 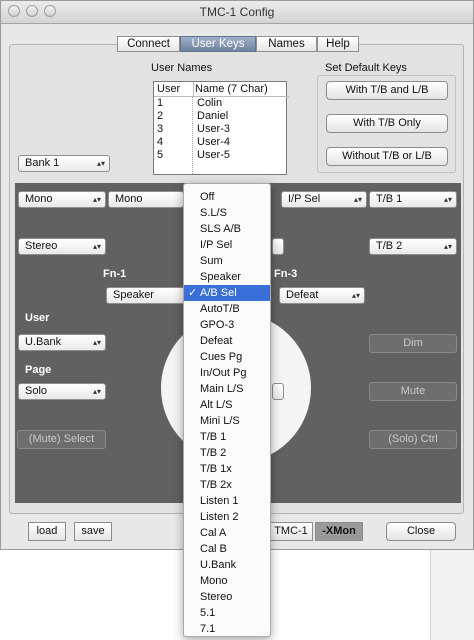 I want to click on table-row-user: 4, so click(x=160, y=142).